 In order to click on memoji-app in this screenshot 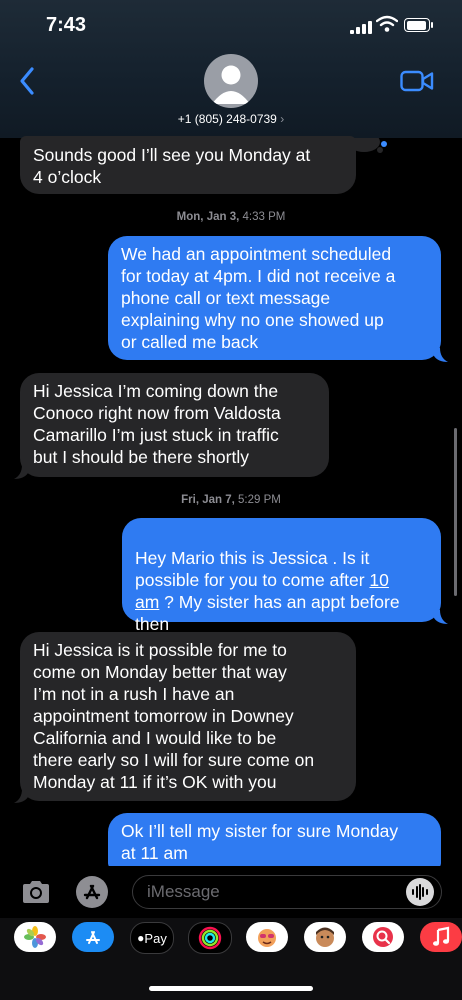, I will do `click(267, 937)`.